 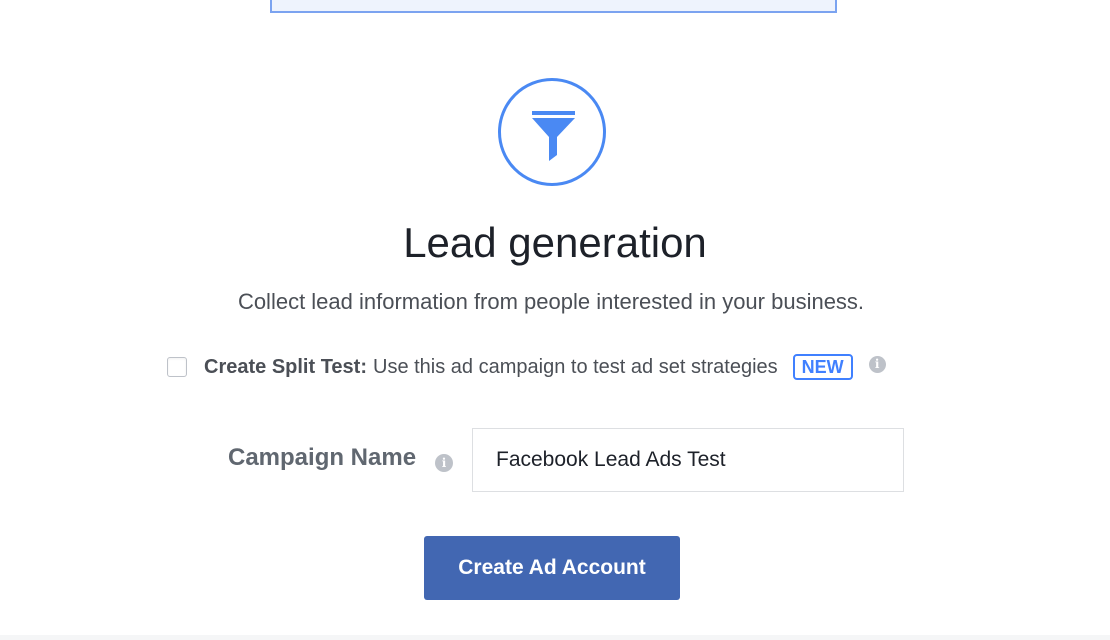 What do you see at coordinates (444, 463) in the screenshot?
I see `campaign-name-info-icon: i` at bounding box center [444, 463].